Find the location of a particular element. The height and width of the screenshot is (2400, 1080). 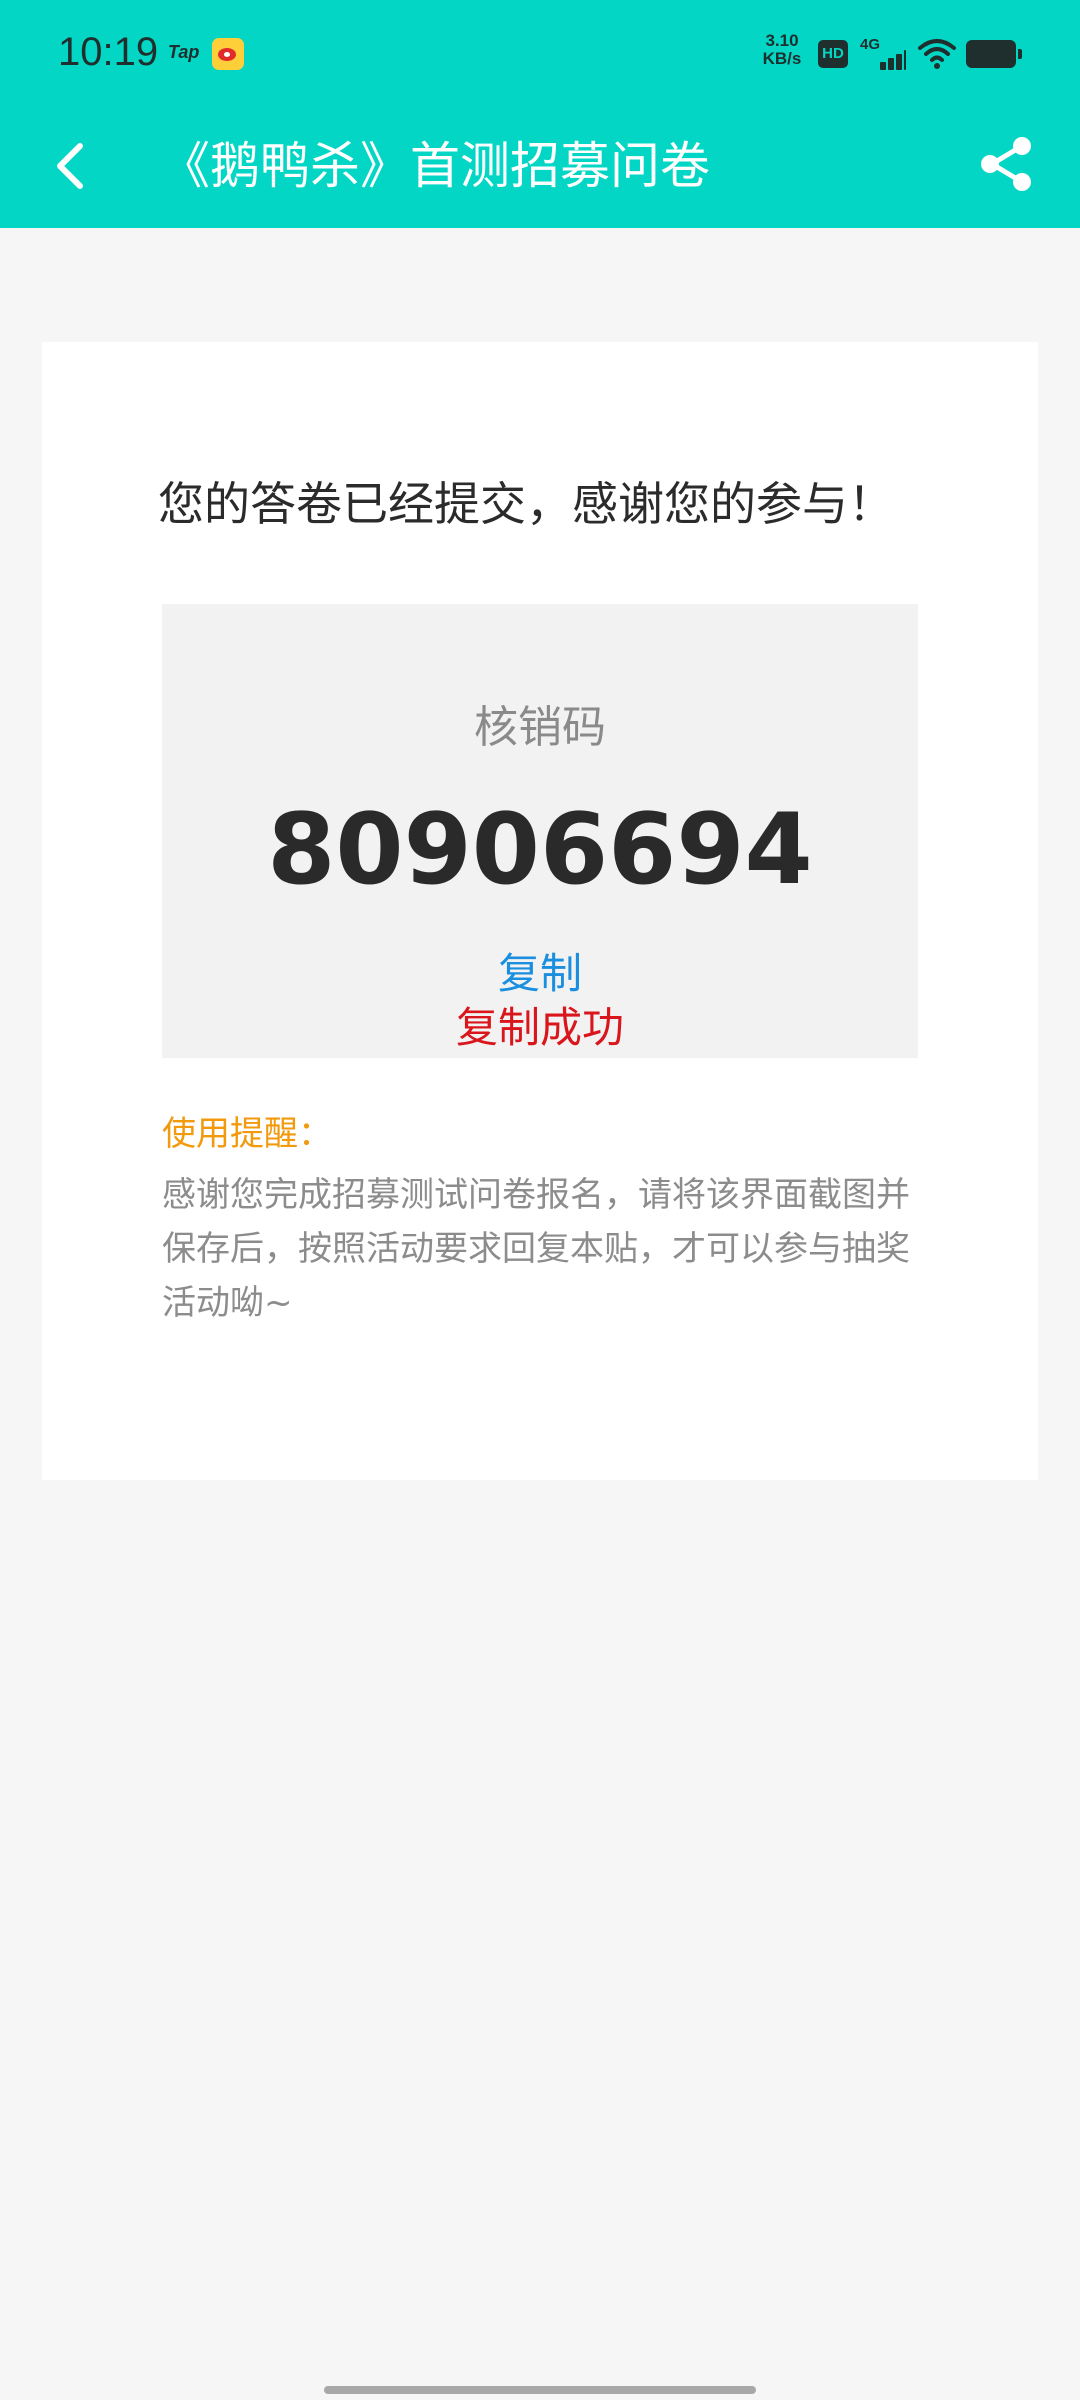

network-speed: 3.10 KB/s is located at coordinates (782, 50).